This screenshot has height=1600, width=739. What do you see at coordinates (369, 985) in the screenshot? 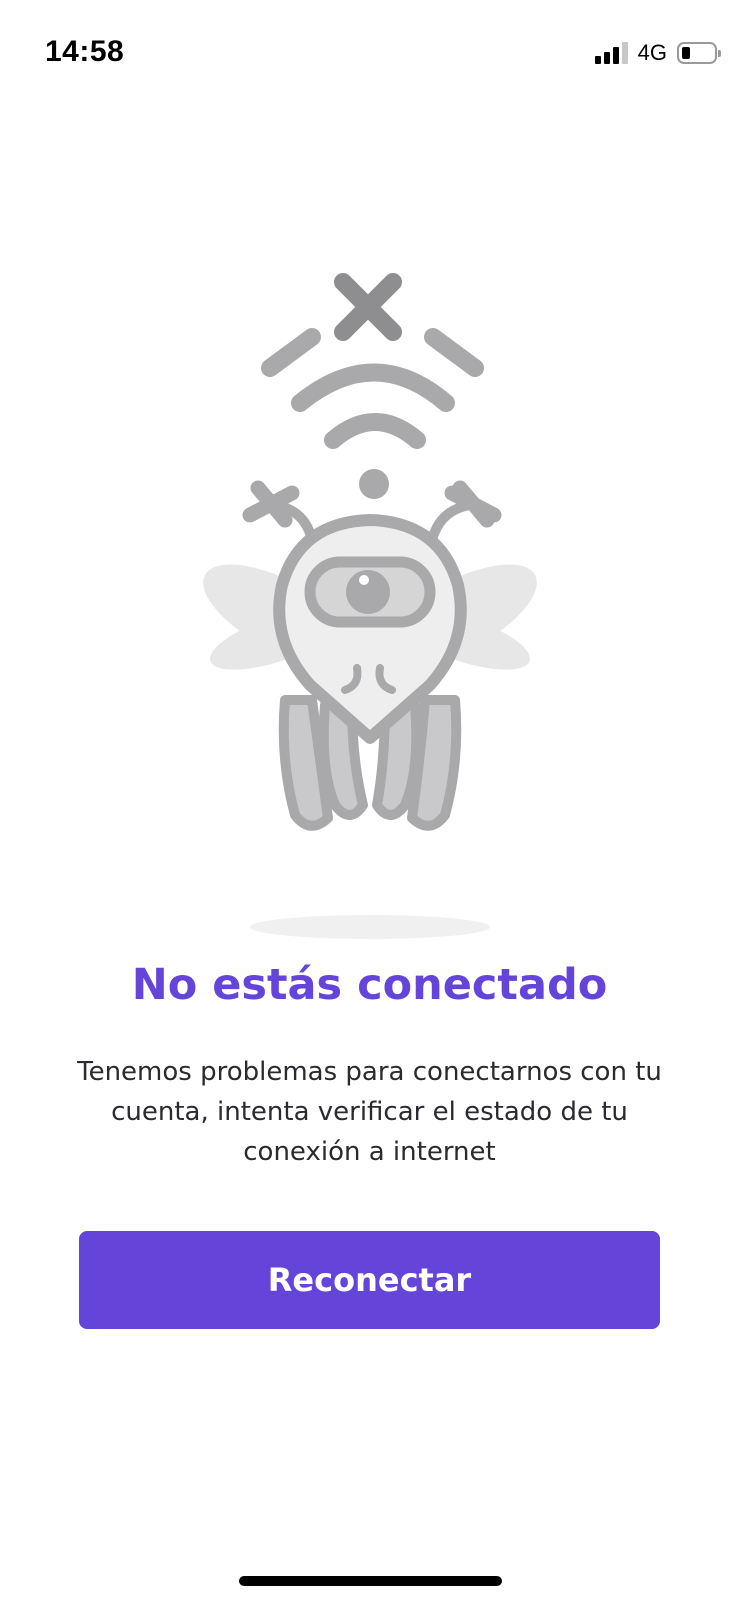
I see `page-title: No estás conectado` at bounding box center [369, 985].